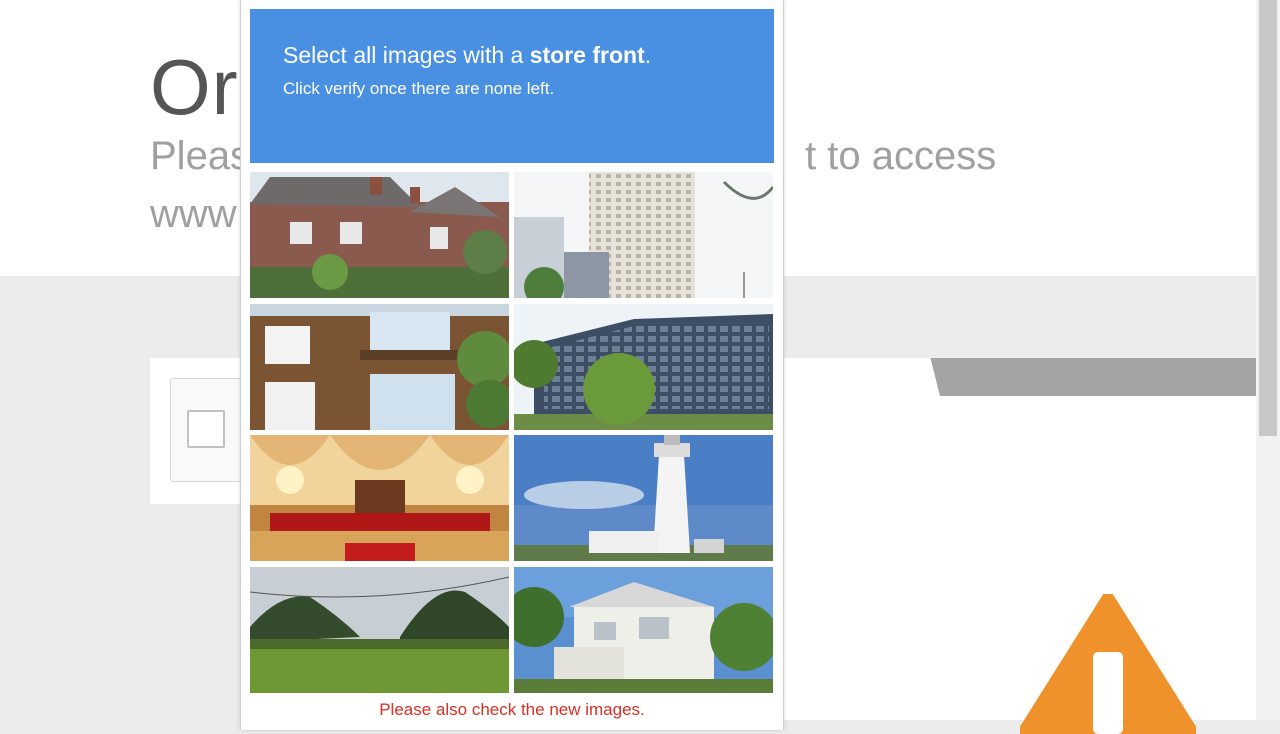 The height and width of the screenshot is (734, 1280). What do you see at coordinates (193, 214) in the screenshot?
I see `page-url-fragment: www` at bounding box center [193, 214].